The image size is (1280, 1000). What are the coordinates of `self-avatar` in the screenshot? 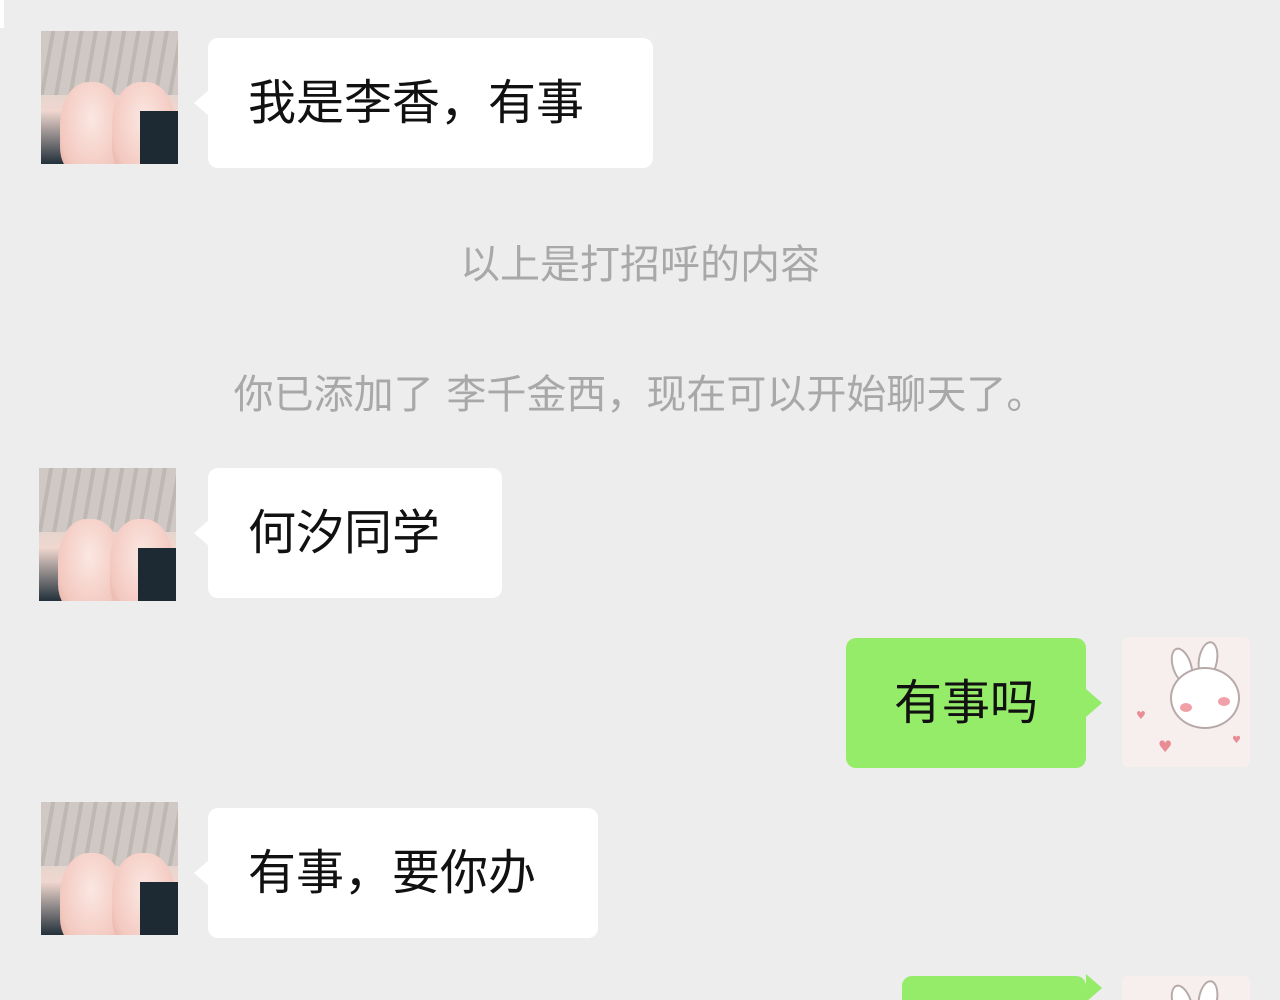 It's located at (1186, 988).